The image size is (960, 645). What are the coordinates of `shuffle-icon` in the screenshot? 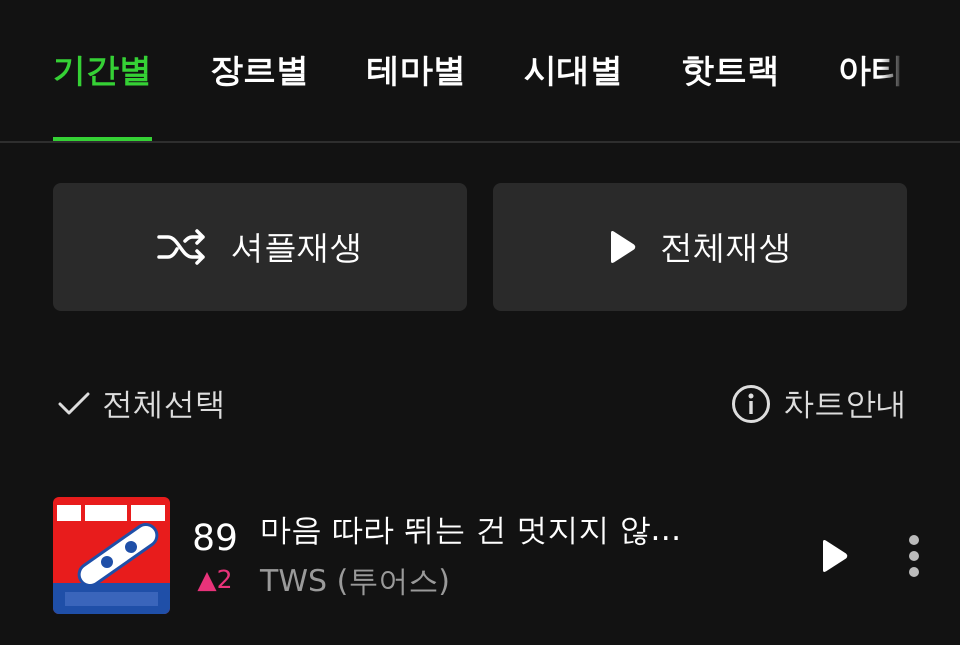 It's located at (182, 247).